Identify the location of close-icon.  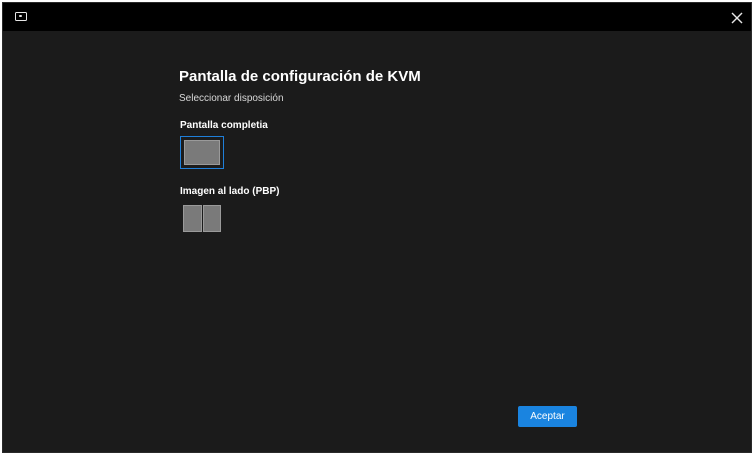
(737, 18).